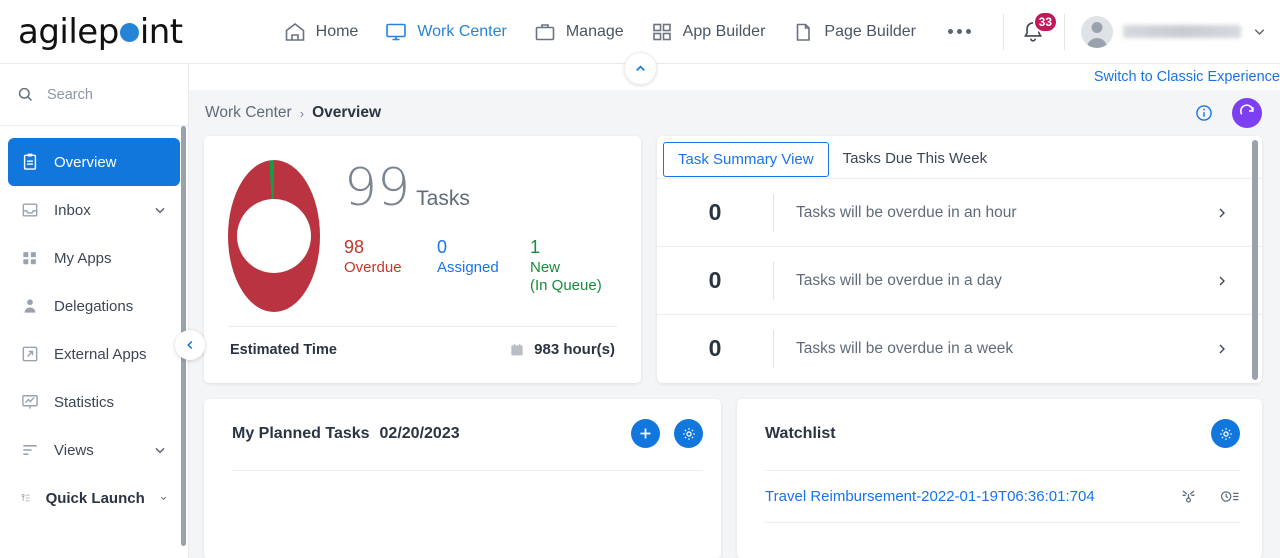 The width and height of the screenshot is (1280, 558). Describe the element at coordinates (724, 31) in the screenshot. I see `nav-label-app-builder: App Builder` at that location.